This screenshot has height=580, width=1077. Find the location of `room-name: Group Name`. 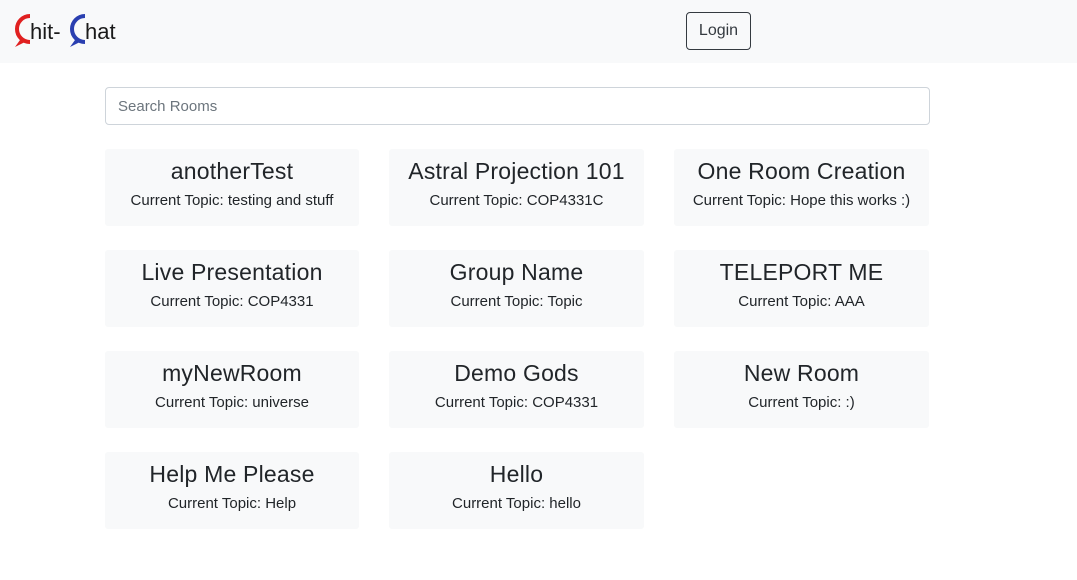

room-name: Group Name is located at coordinates (516, 272).